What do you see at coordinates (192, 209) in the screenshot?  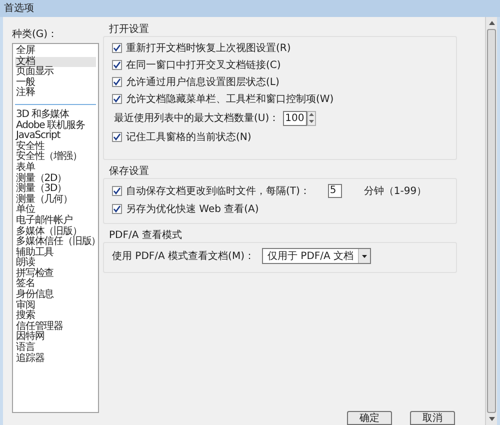 I see `option-label: 另存为优化快速 Web 查看(A)` at bounding box center [192, 209].